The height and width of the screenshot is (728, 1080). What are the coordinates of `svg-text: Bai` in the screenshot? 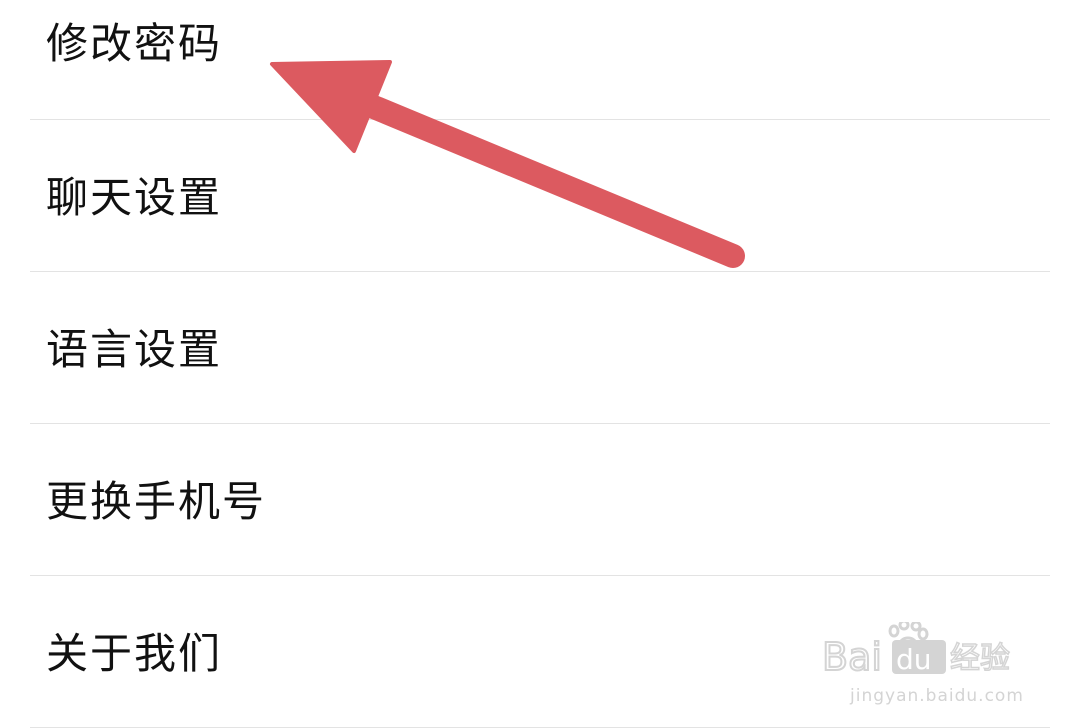 It's located at (852, 654).